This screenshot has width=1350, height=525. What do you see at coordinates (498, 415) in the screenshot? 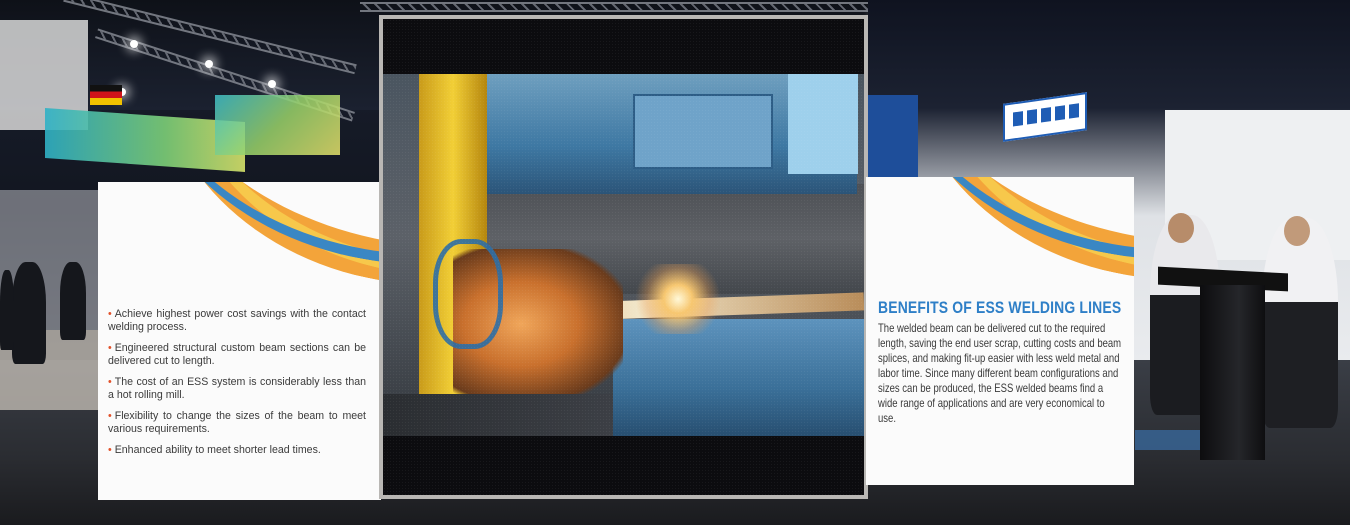
I see `lower-base` at bounding box center [498, 415].